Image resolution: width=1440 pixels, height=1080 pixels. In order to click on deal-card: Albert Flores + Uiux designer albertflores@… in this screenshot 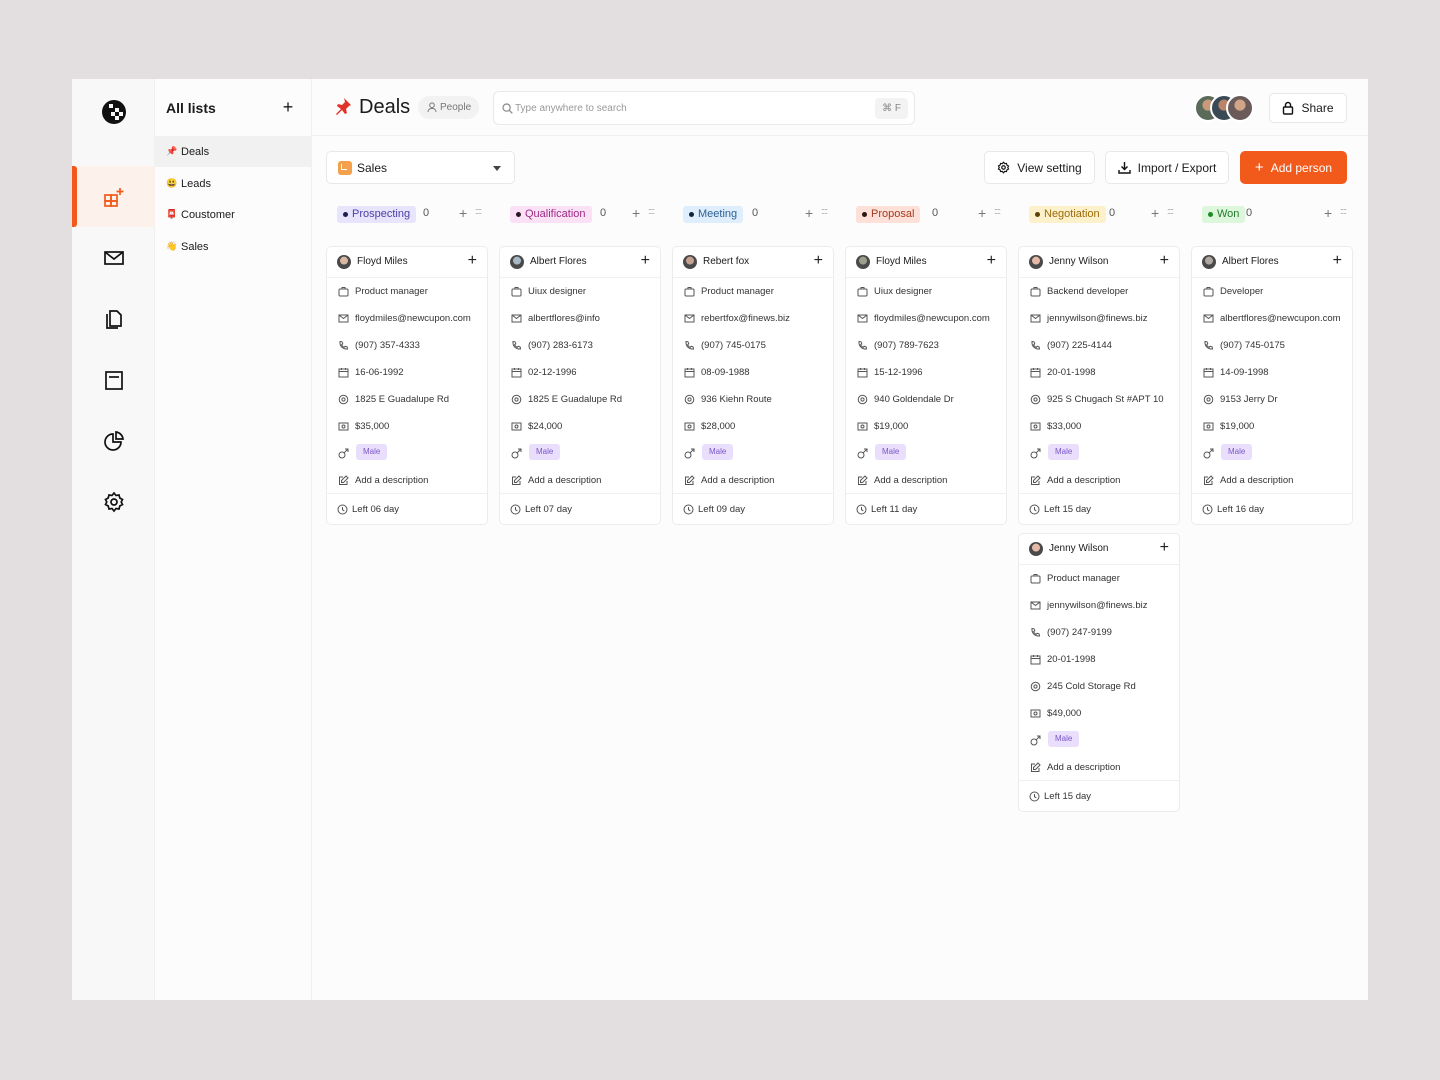, I will do `click(580, 385)`.